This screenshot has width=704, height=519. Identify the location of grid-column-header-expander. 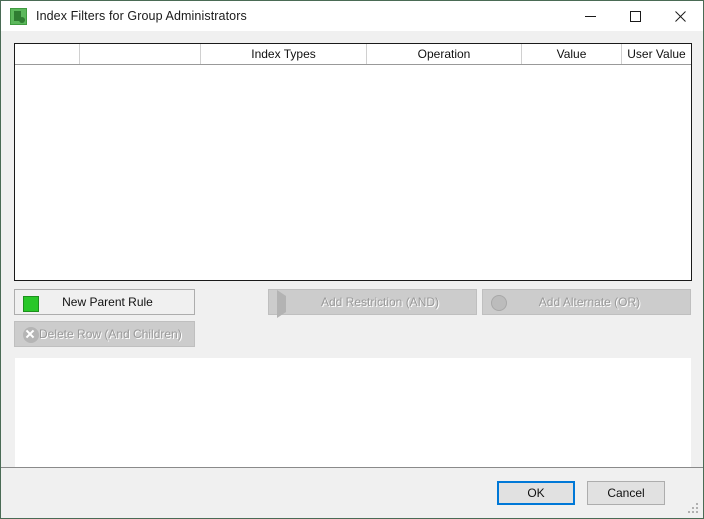
(47, 54).